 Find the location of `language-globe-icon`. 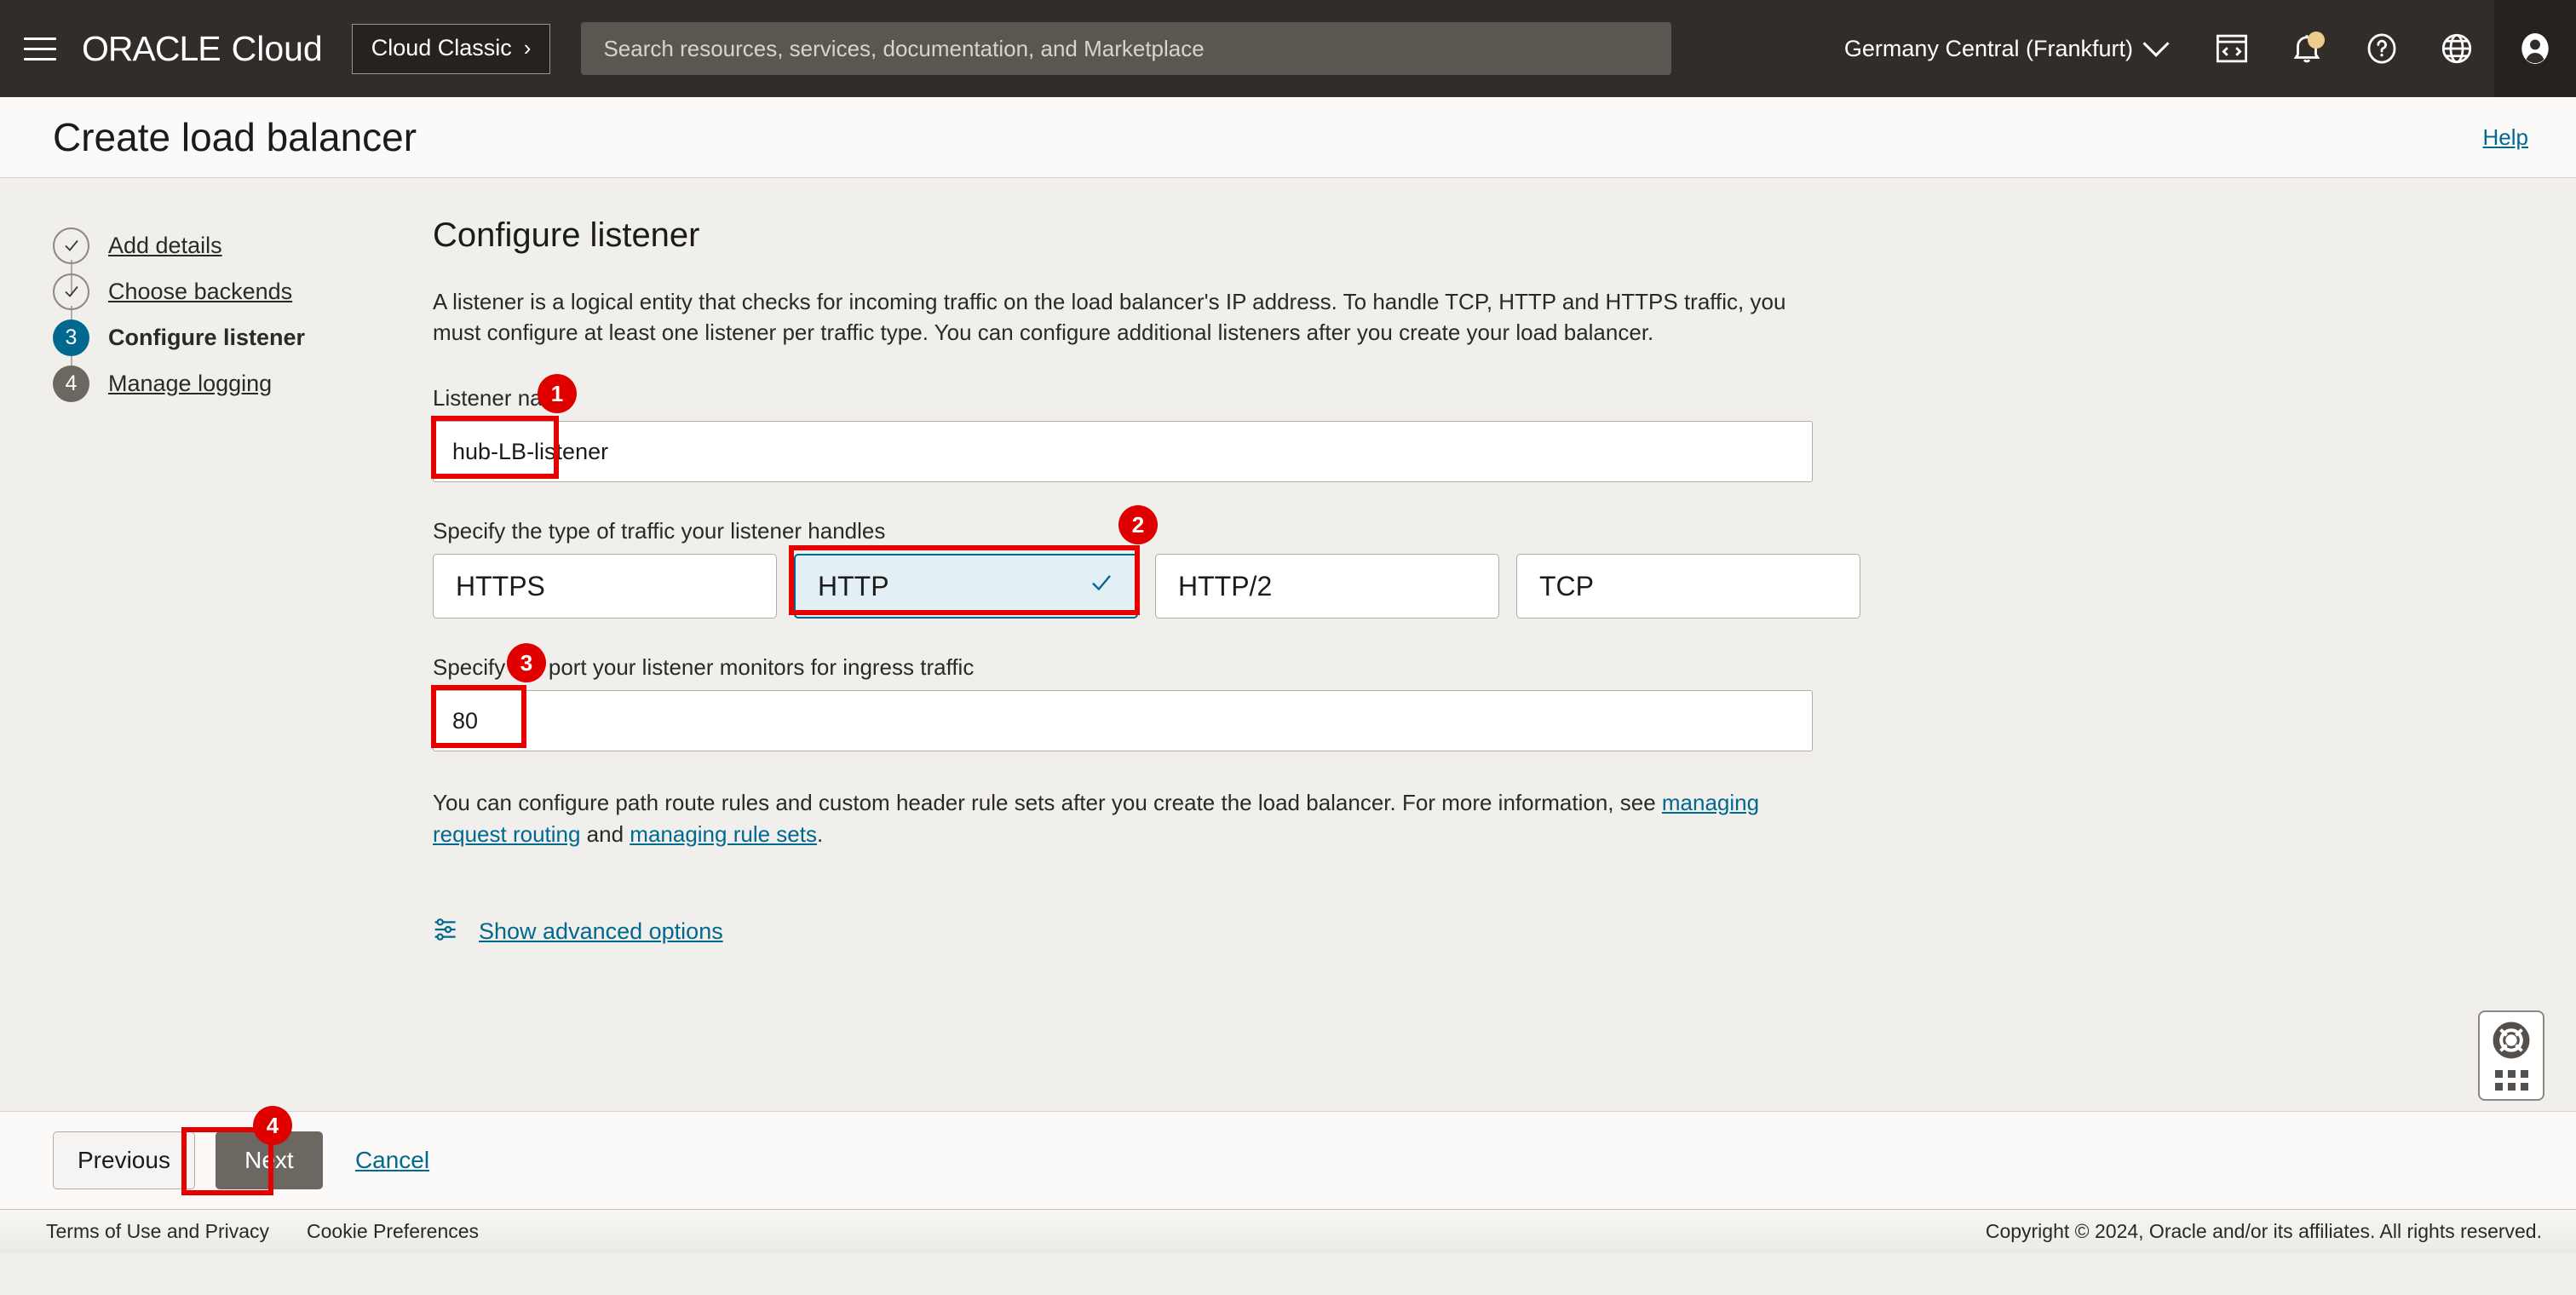

language-globe-icon is located at coordinates (2456, 48).